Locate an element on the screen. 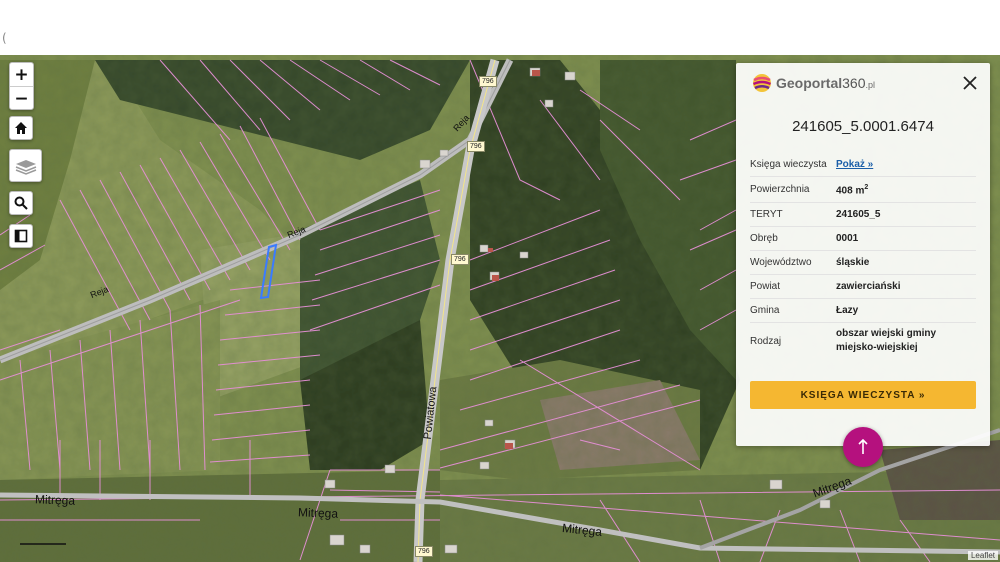 Image resolution: width=1000 pixels, height=562 pixels. row-gmina: Gmina Łazy is located at coordinates (863, 311).